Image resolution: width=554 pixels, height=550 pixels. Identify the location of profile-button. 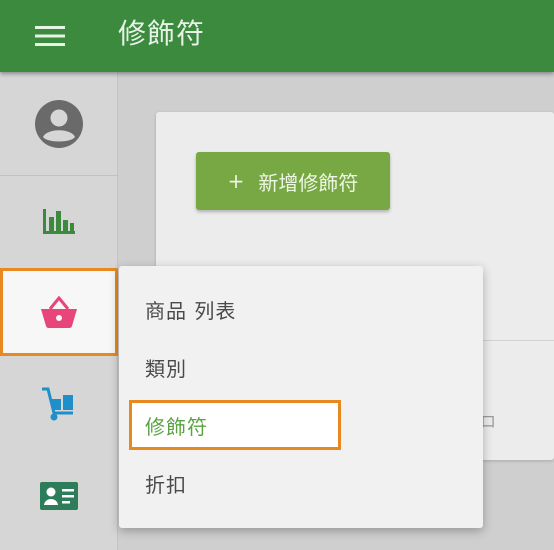
(59, 124).